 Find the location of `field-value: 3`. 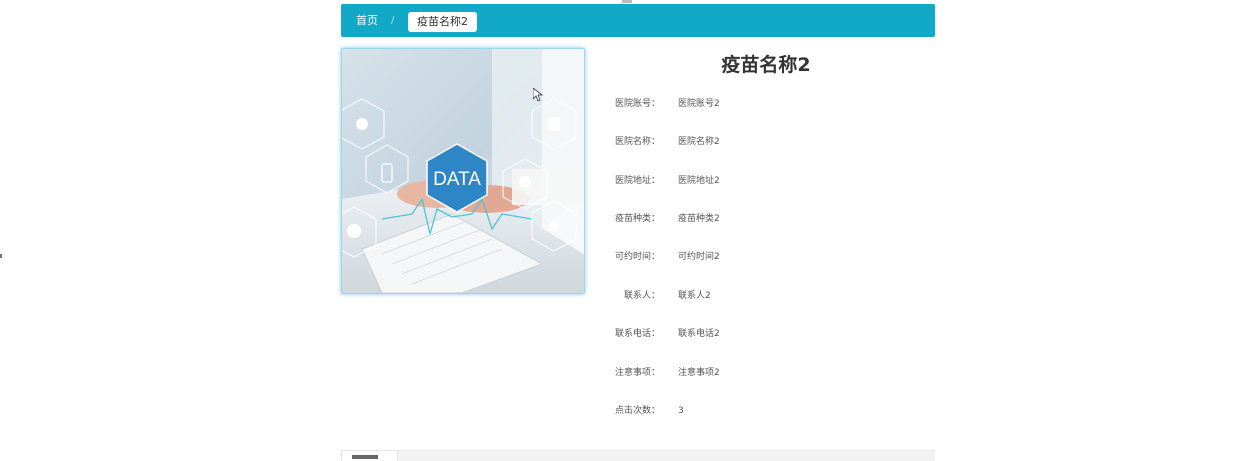

field-value: 3 is located at coordinates (681, 411).